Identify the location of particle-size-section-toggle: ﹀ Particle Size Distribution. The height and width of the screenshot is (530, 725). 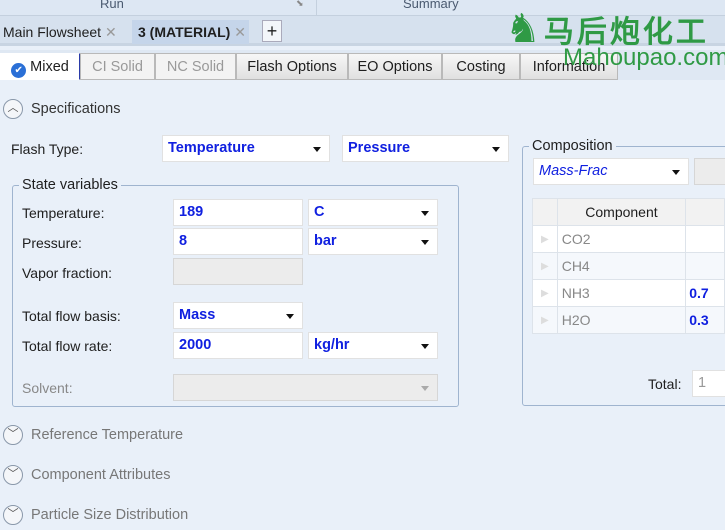
(95, 515).